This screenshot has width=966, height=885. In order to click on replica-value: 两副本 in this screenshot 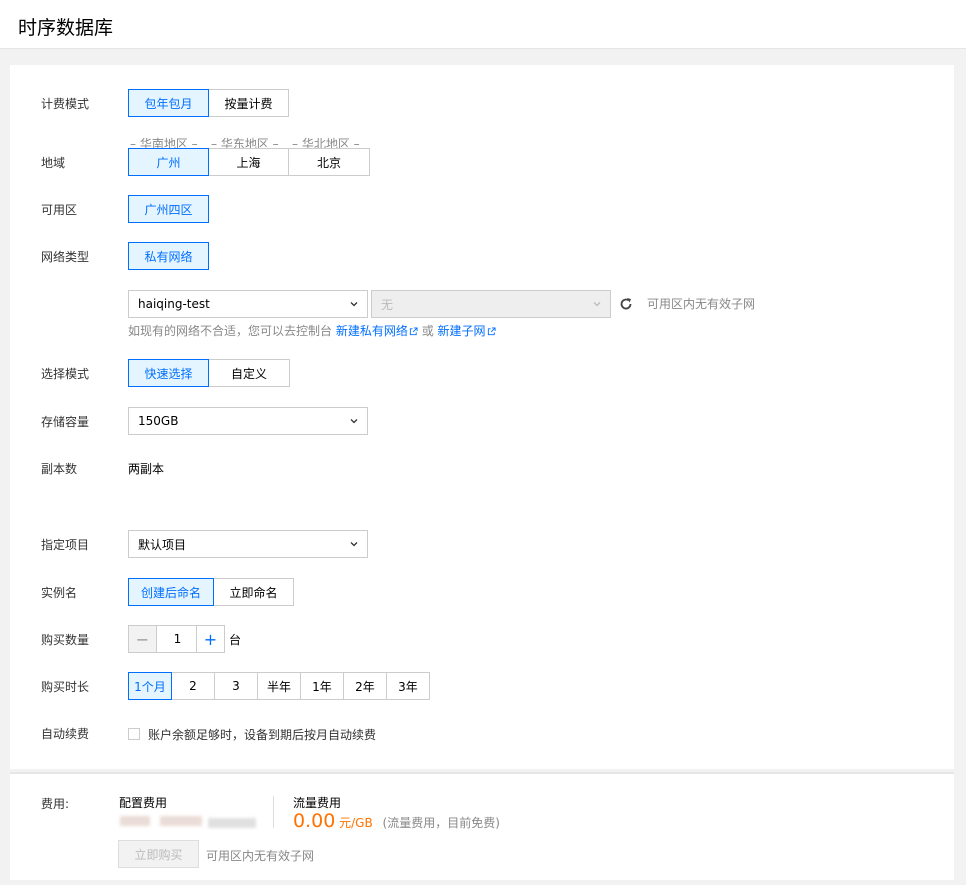, I will do `click(146, 469)`.